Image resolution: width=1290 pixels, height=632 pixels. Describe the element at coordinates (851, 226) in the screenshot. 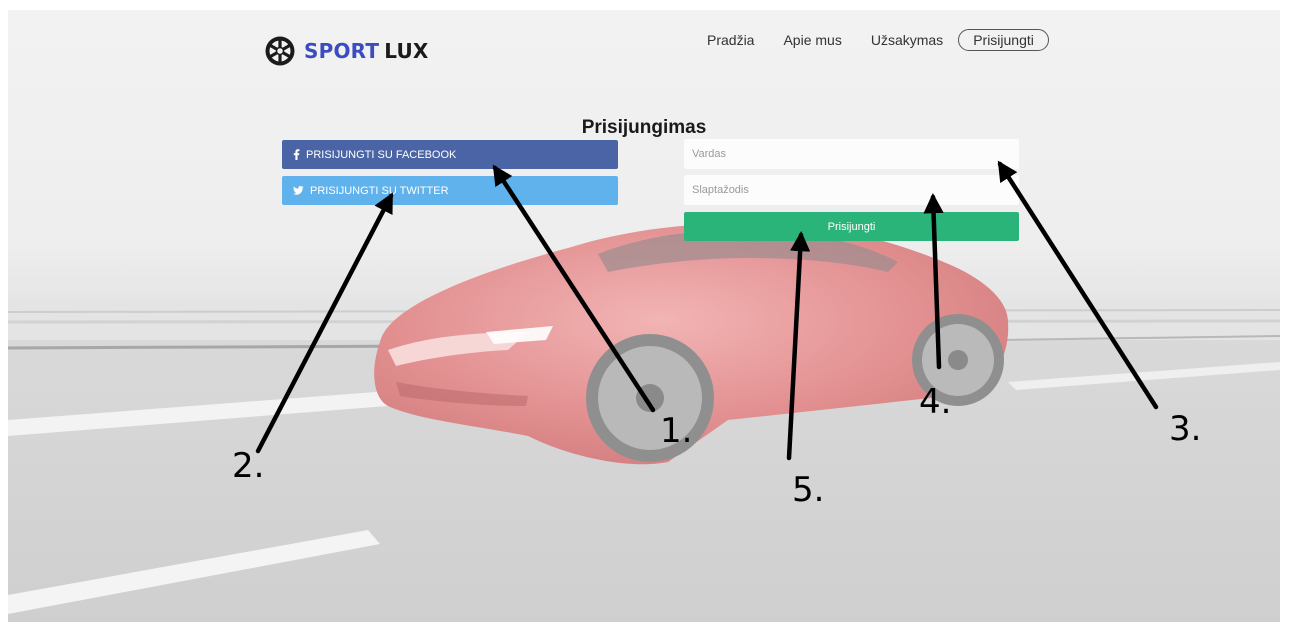

I see `login-submit-button: Prisijungti` at that location.